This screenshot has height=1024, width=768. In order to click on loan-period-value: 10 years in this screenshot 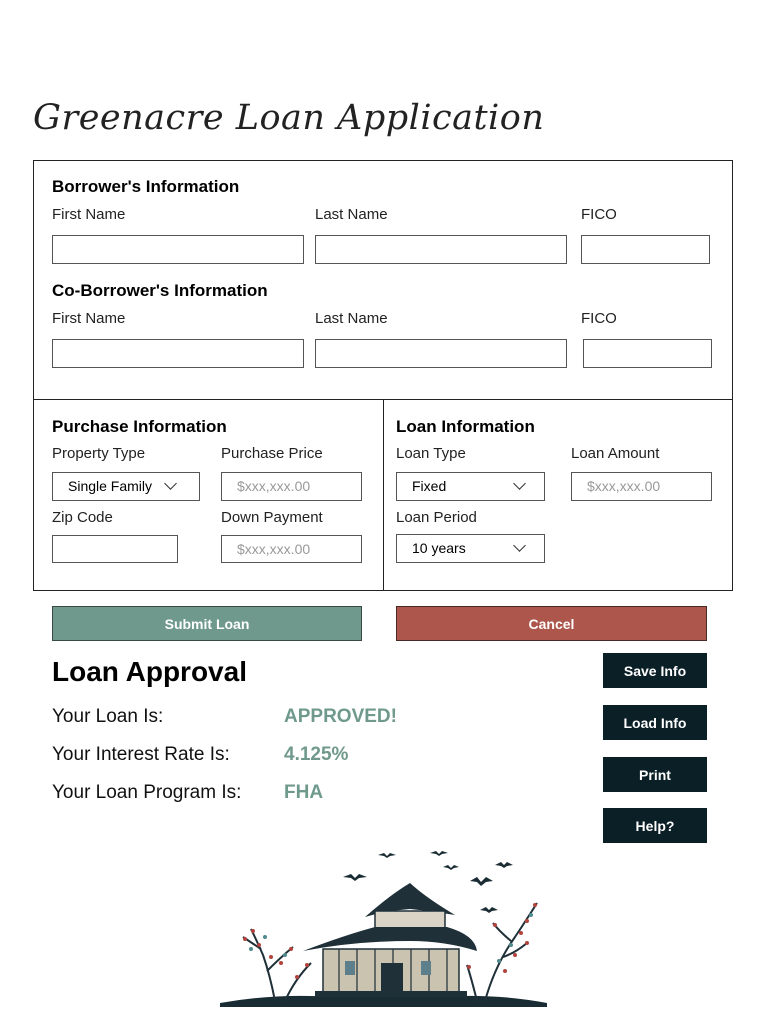, I will do `click(439, 548)`.